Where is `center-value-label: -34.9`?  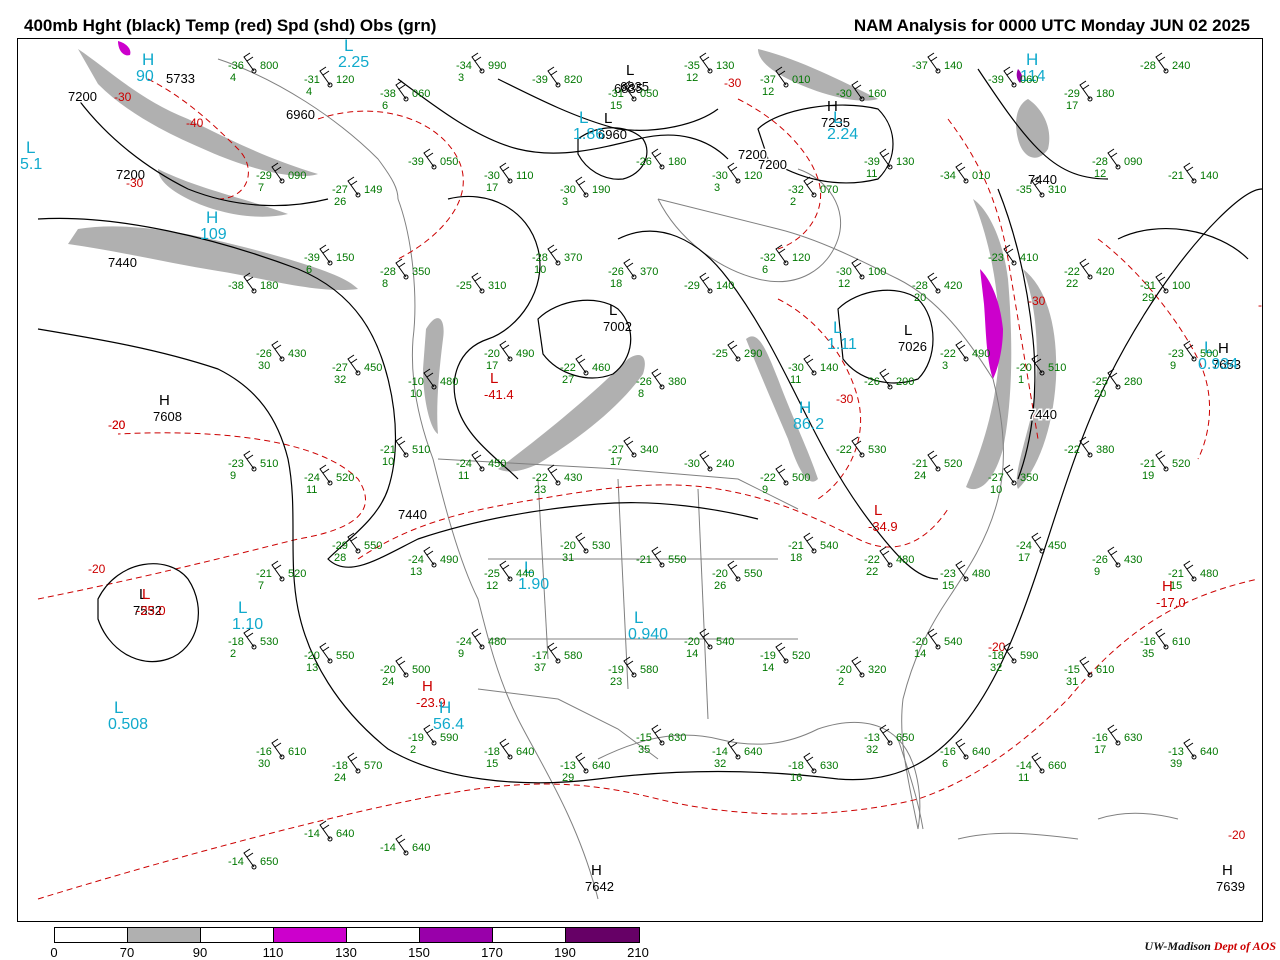 center-value-label: -34.9 is located at coordinates (883, 526).